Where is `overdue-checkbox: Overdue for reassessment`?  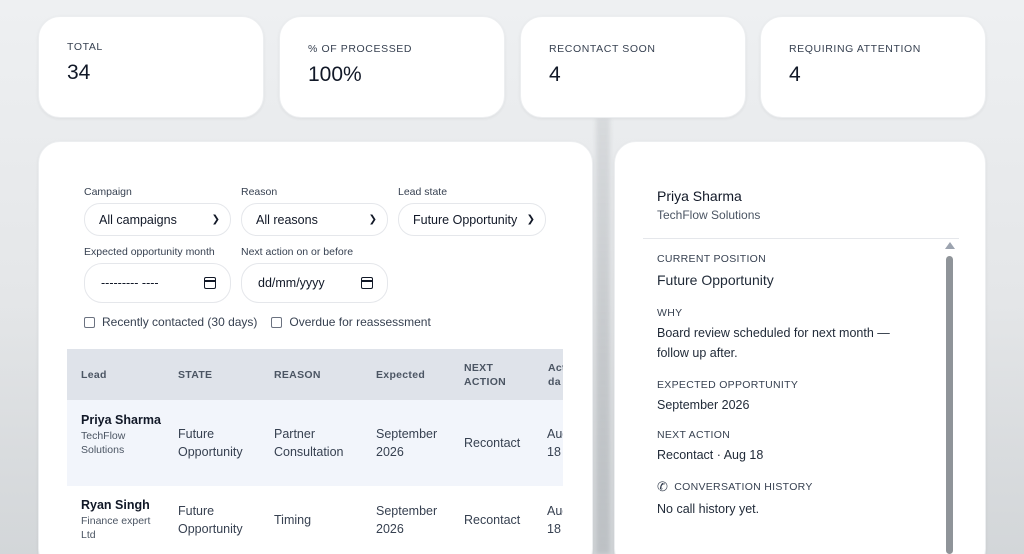 overdue-checkbox: Overdue for reassessment is located at coordinates (351, 322).